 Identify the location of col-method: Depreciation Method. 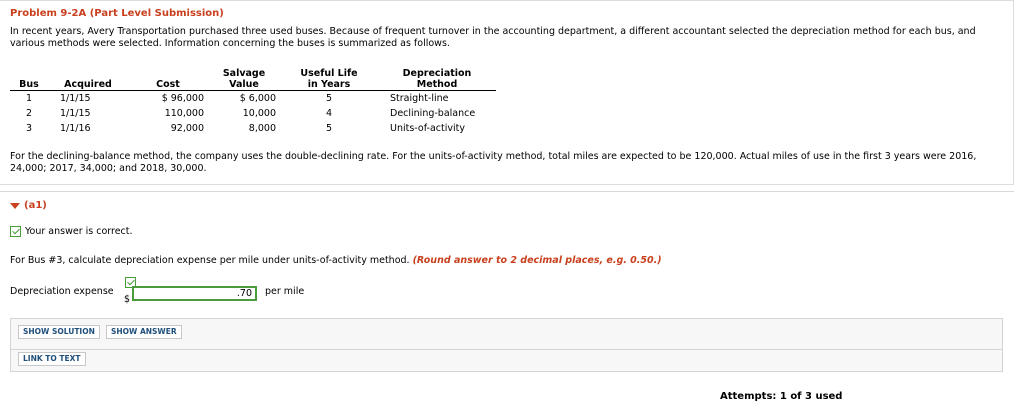
(437, 77).